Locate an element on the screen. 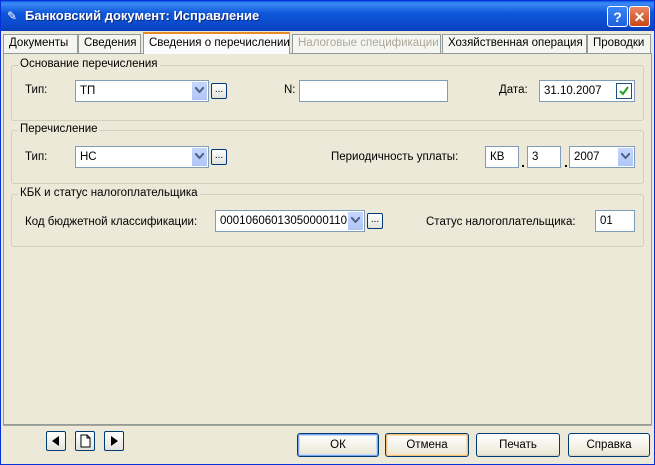 The height and width of the screenshot is (465, 655). new-document-button is located at coordinates (85, 441).